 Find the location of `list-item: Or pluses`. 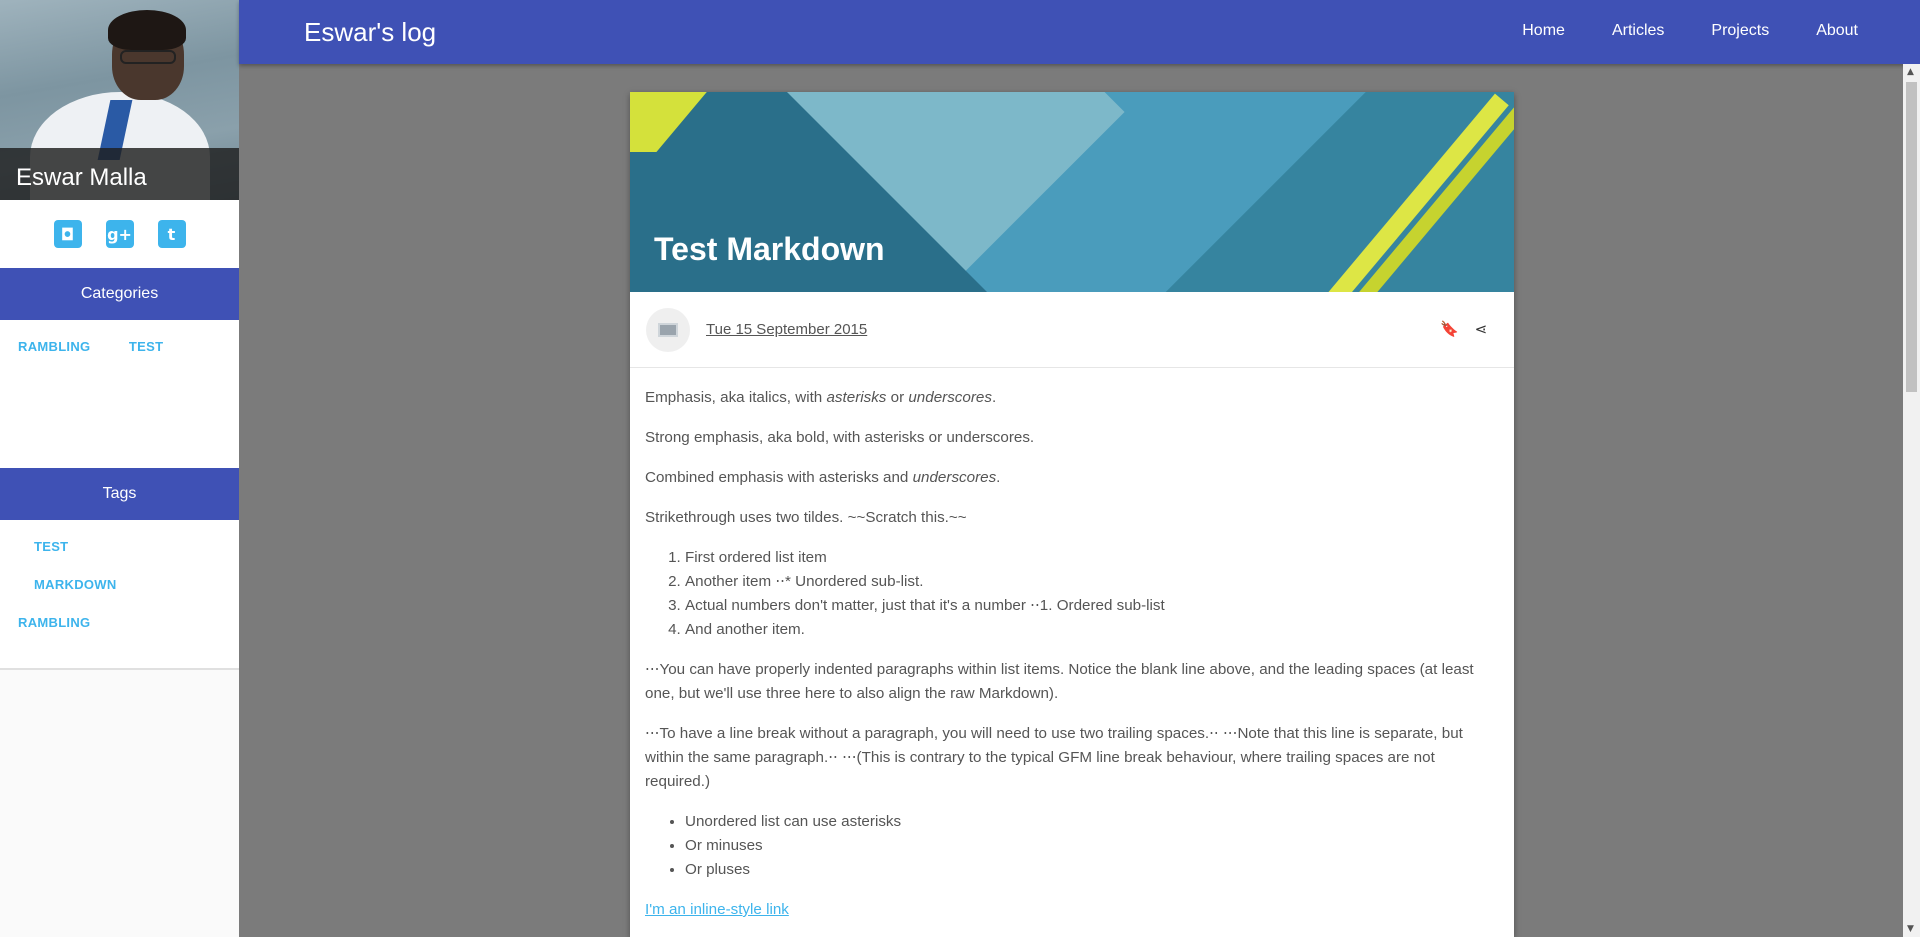

list-item: Or pluses is located at coordinates (1092, 870).